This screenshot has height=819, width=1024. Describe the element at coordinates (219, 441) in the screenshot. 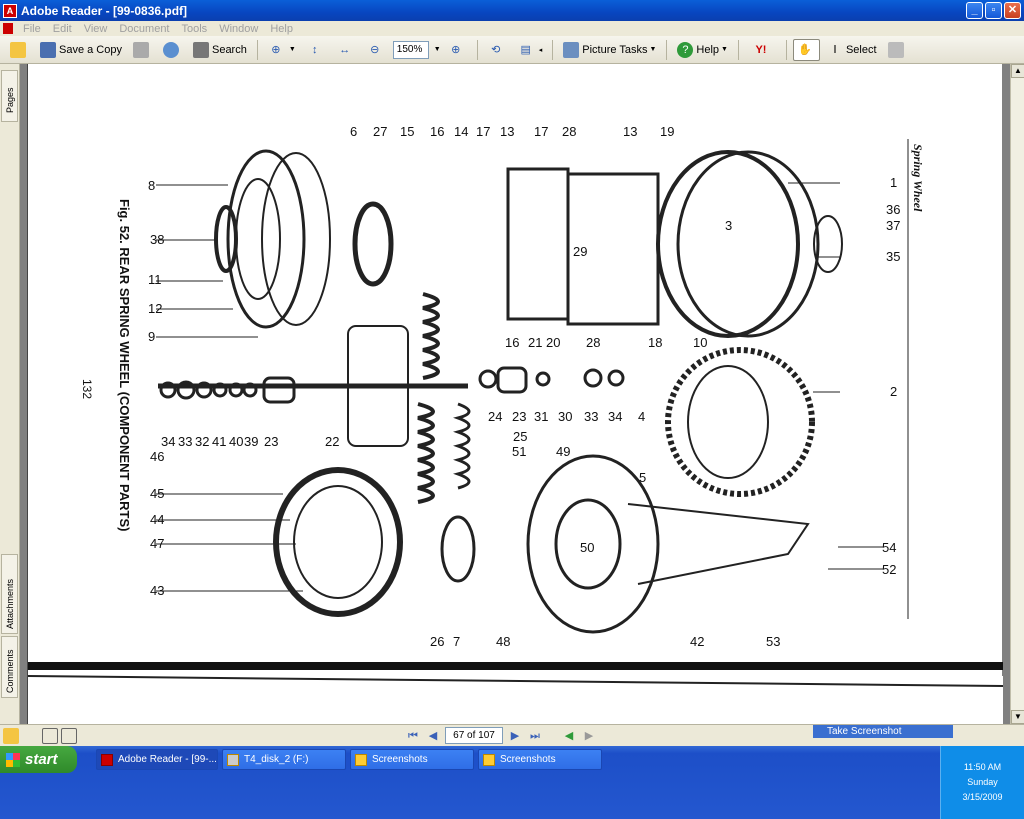

I see `callout-label: 41` at that location.